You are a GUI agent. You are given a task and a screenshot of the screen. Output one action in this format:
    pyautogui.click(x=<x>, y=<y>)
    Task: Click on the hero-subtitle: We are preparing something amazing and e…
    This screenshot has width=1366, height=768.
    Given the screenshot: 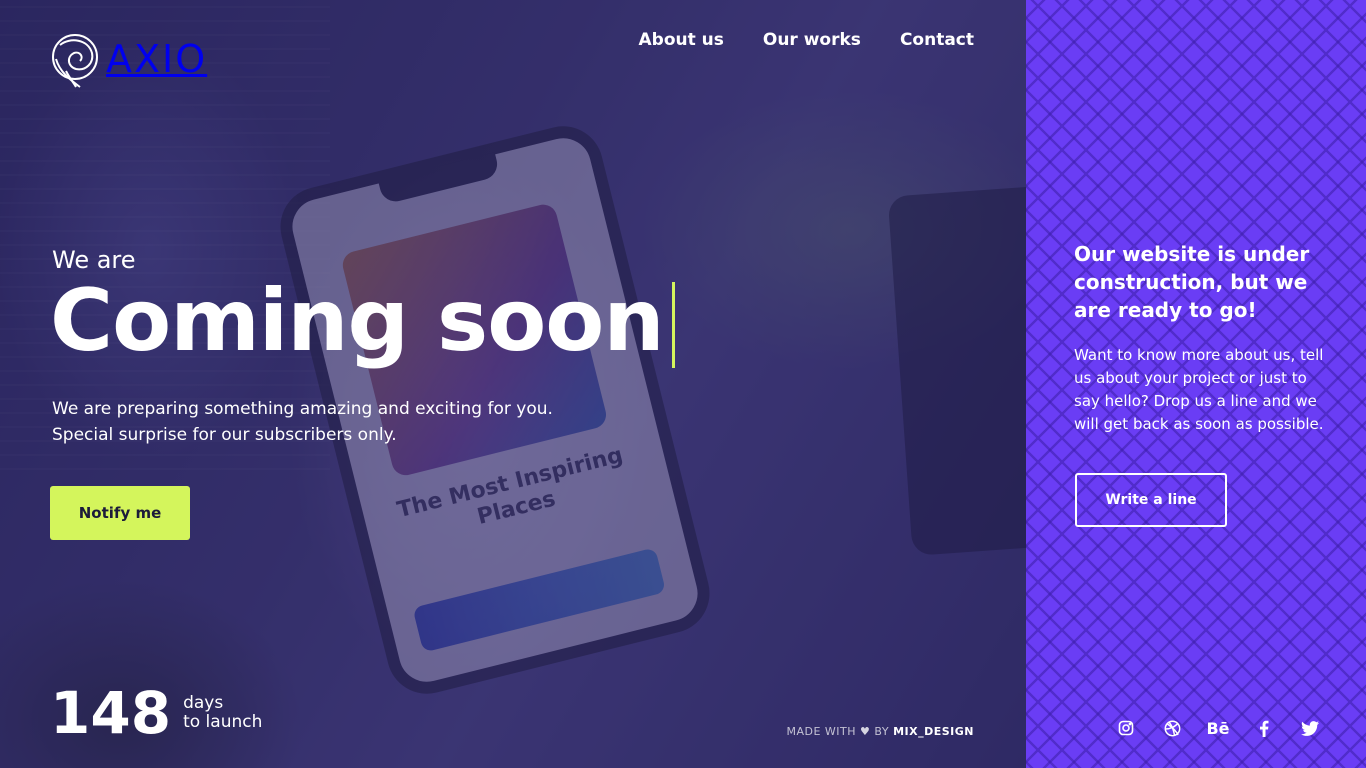 What is the action you would take?
    pyautogui.click(x=302, y=422)
    